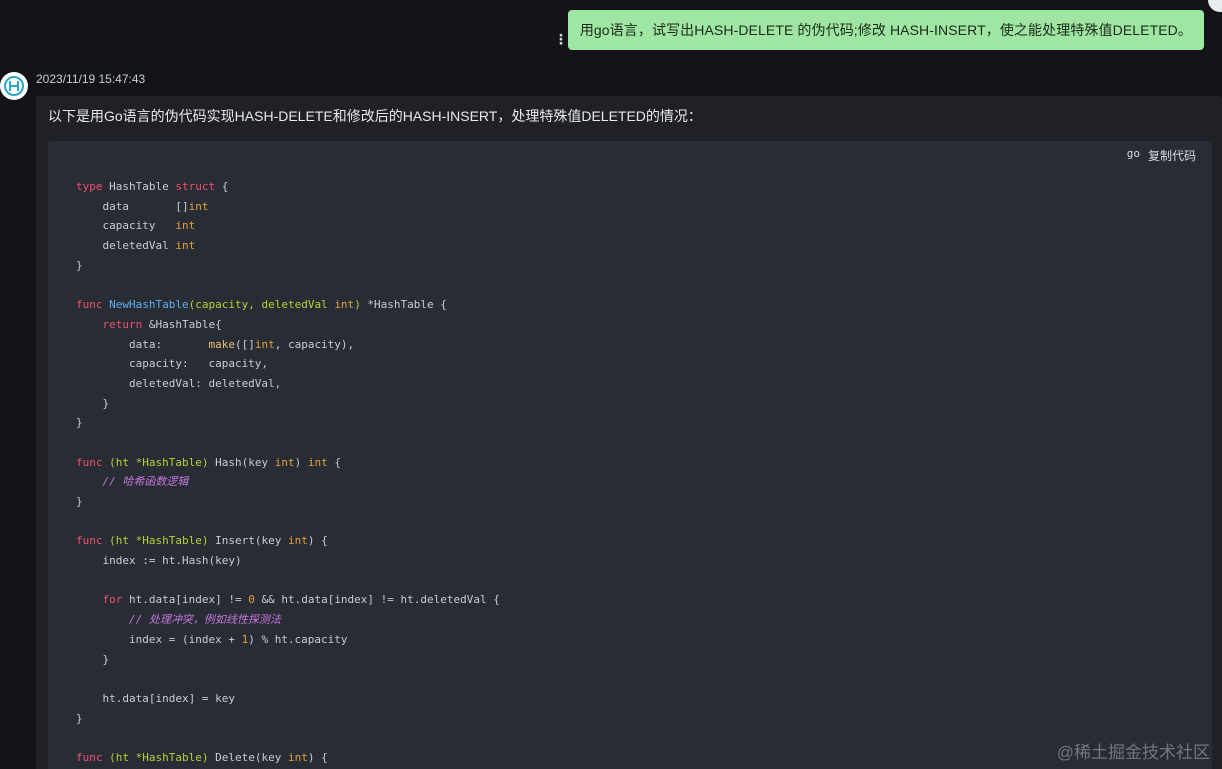 Image resolution: width=1222 pixels, height=769 pixels. What do you see at coordinates (288, 207) in the screenshot?
I see `code-line: data []int` at bounding box center [288, 207].